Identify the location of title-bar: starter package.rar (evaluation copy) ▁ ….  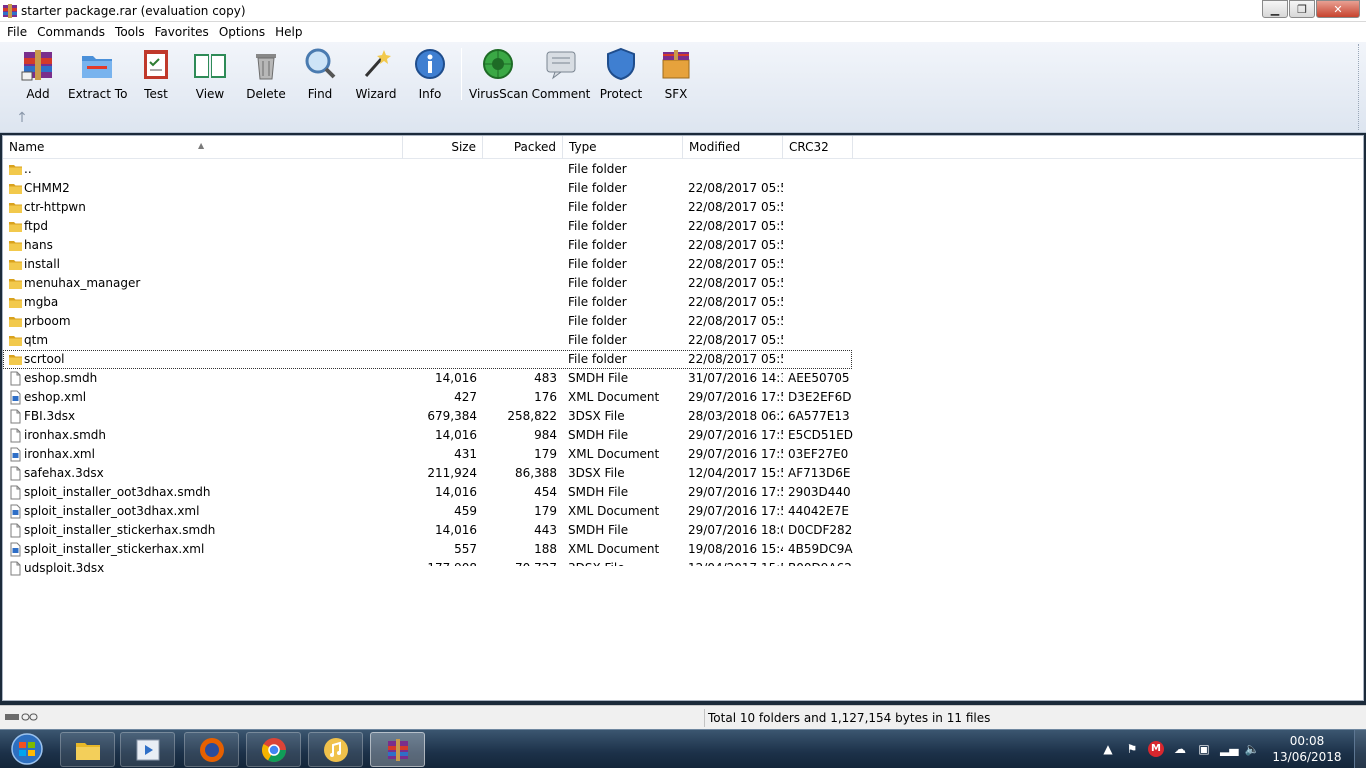
(683, 11).